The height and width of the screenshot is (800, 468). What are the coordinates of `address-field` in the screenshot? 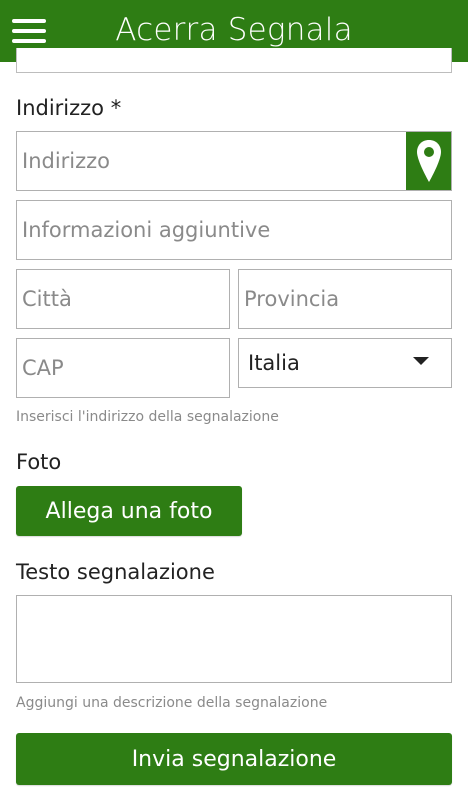 It's located at (234, 161).